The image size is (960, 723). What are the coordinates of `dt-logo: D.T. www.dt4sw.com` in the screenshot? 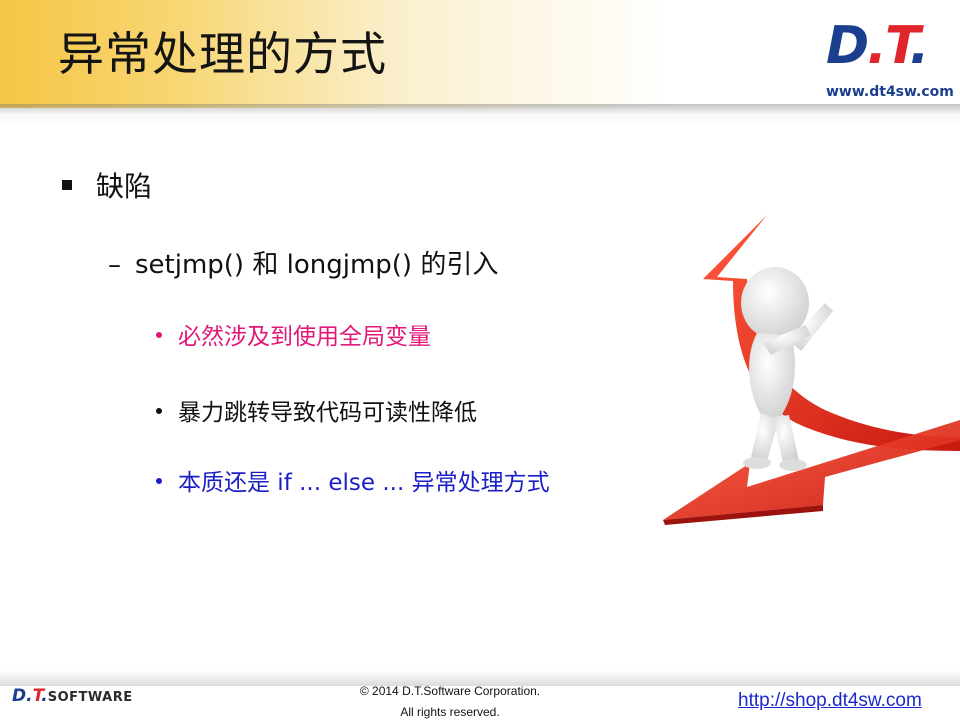 It's located at (890, 58).